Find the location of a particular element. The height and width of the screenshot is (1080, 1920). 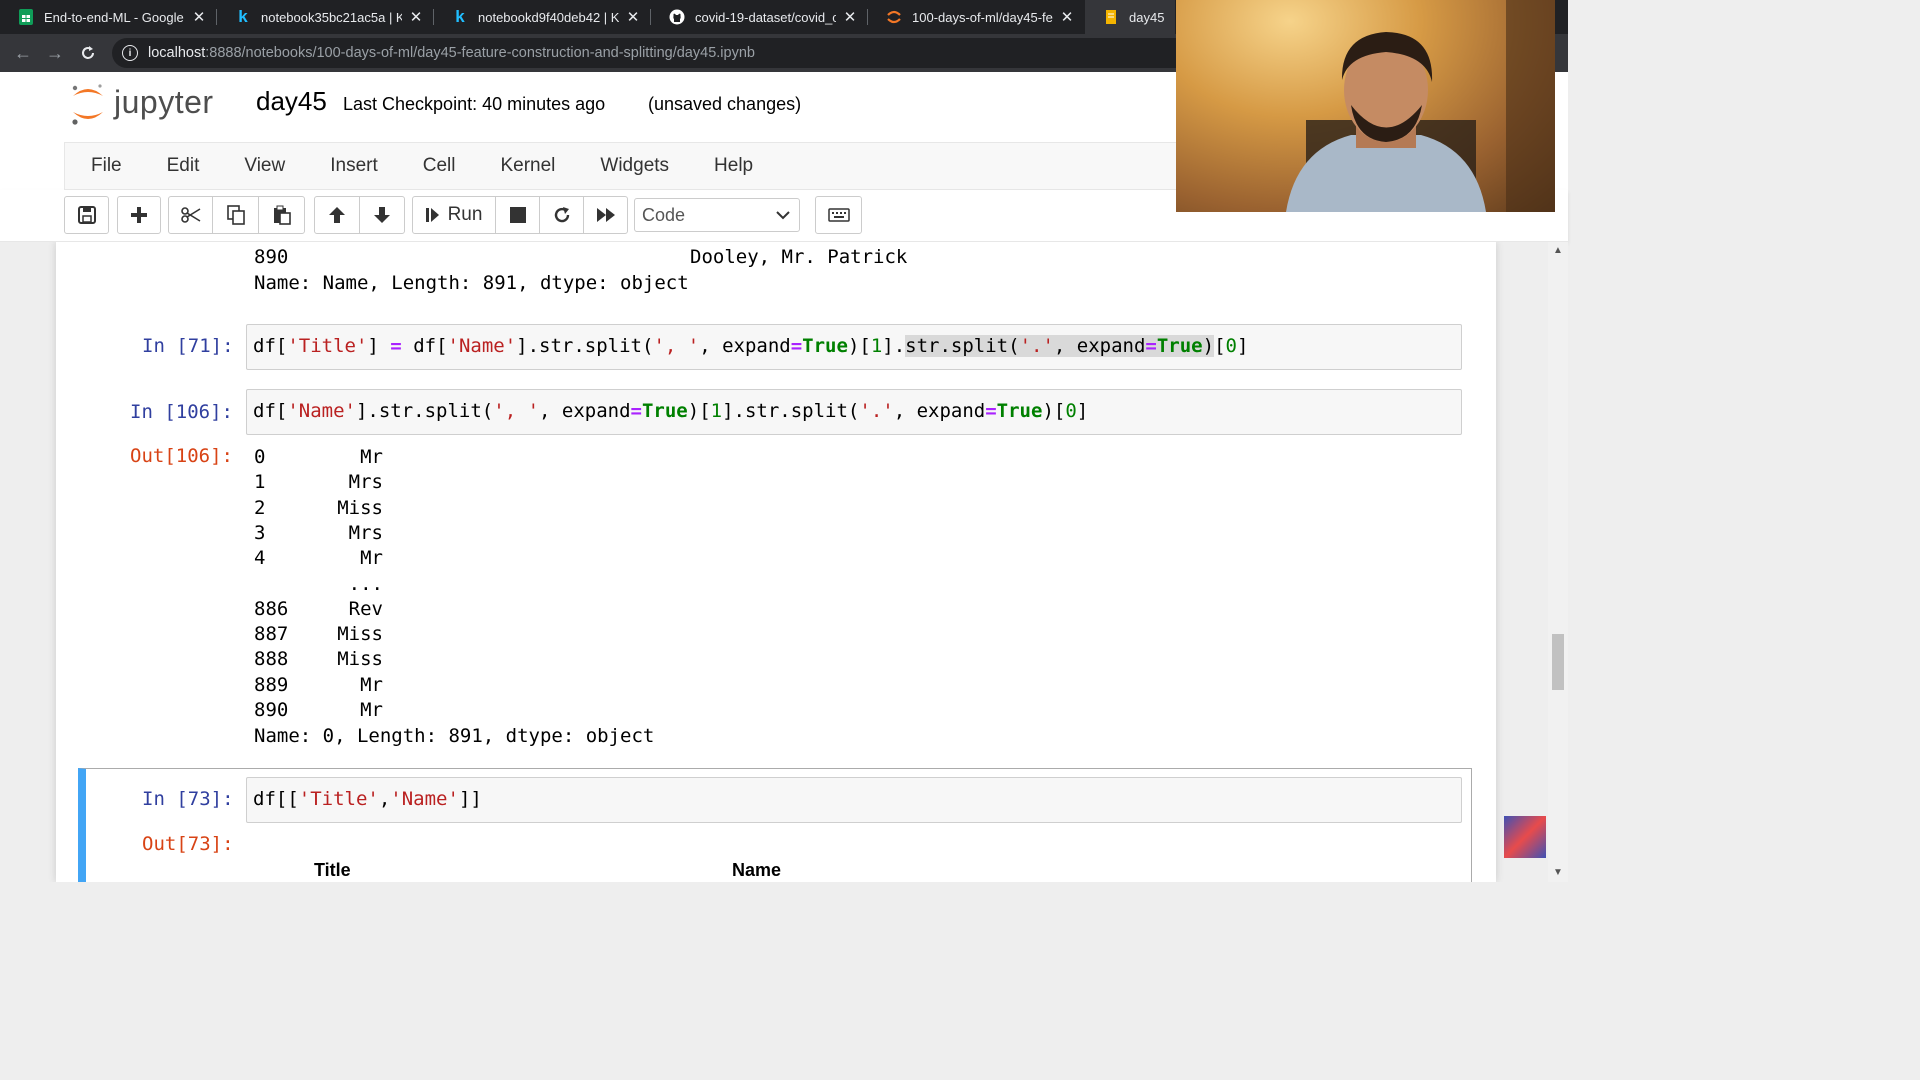

run-label: Run is located at coordinates (465, 214).